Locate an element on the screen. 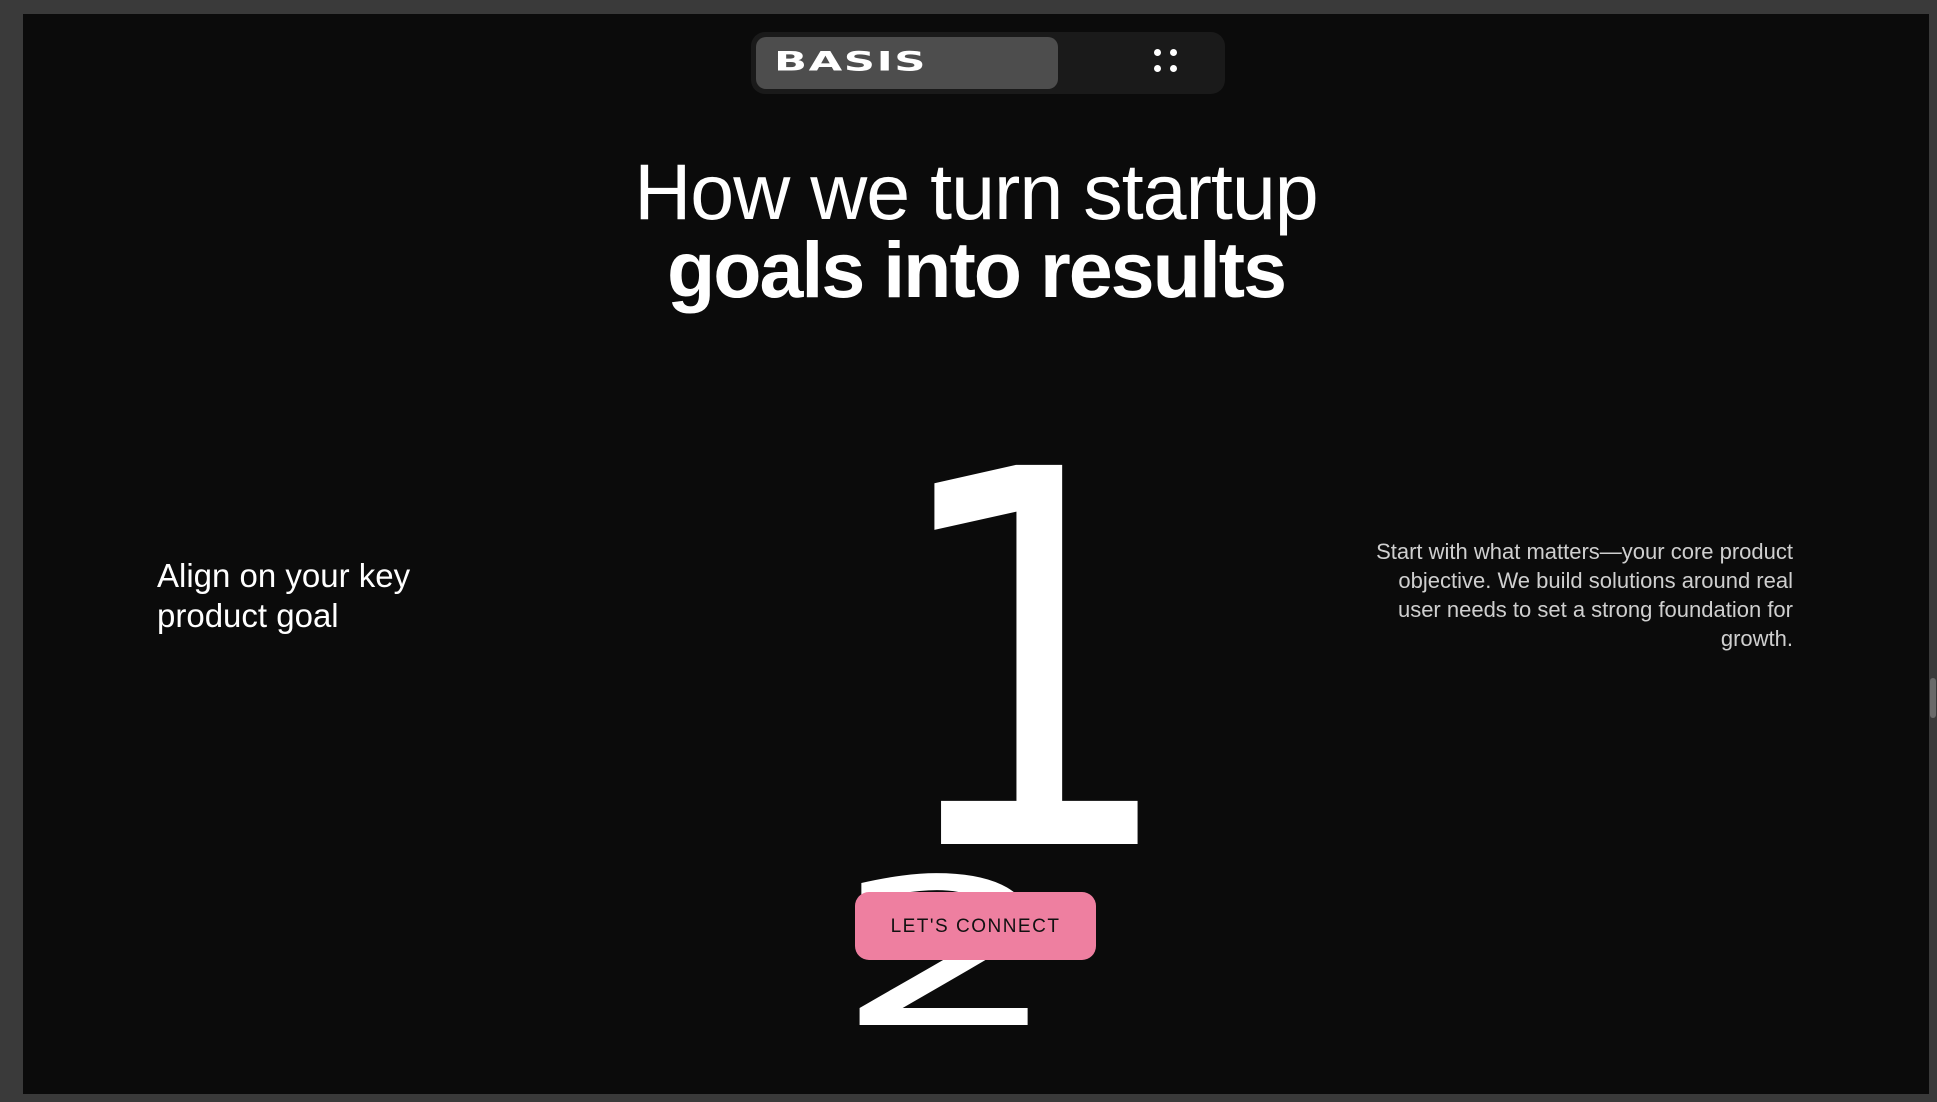 The height and width of the screenshot is (1102, 1937). logo-text: BASIS is located at coordinates (851, 61).